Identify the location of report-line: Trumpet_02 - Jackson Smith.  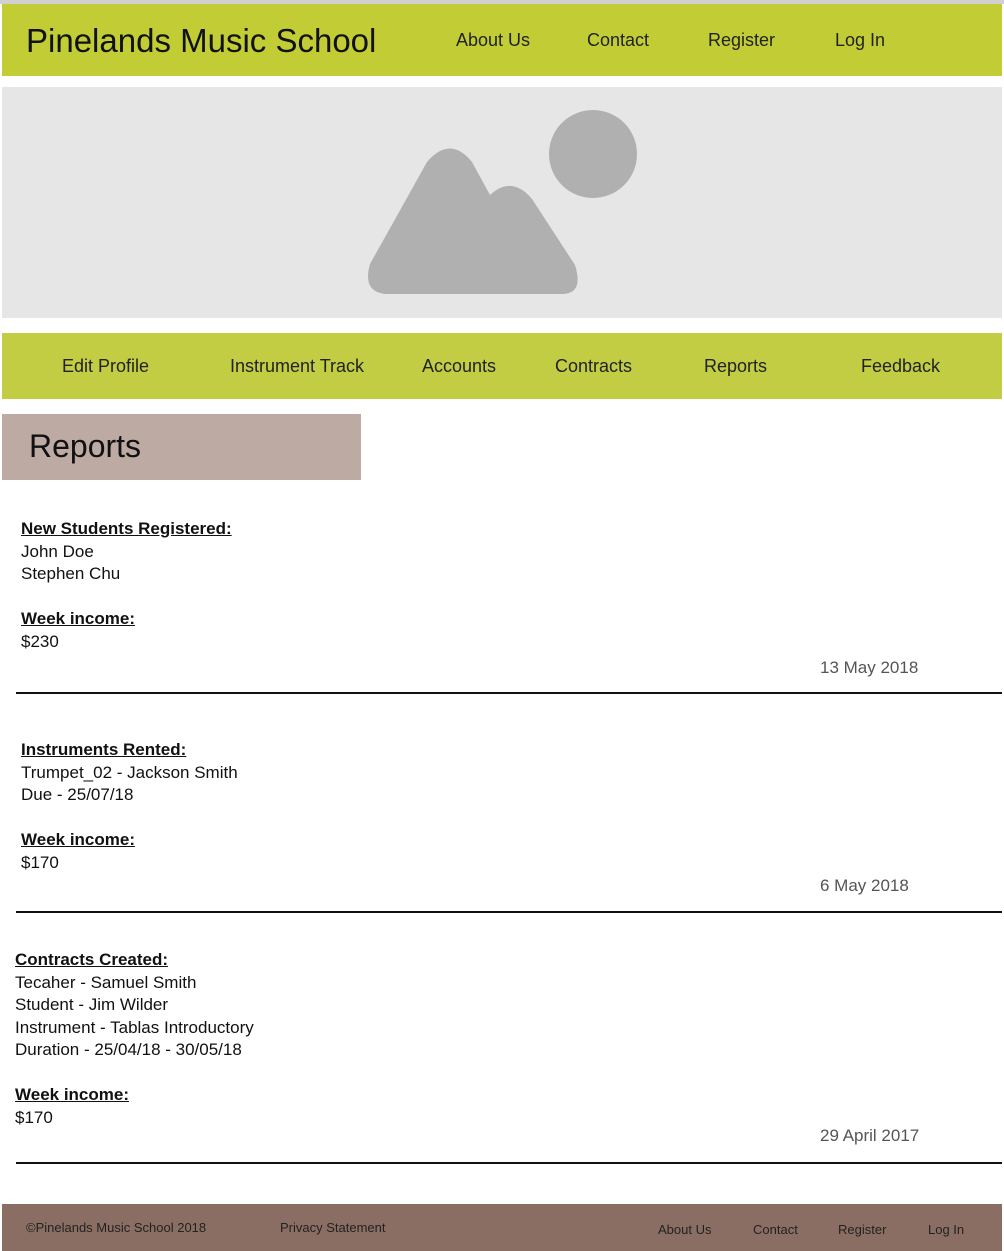
(129, 772).